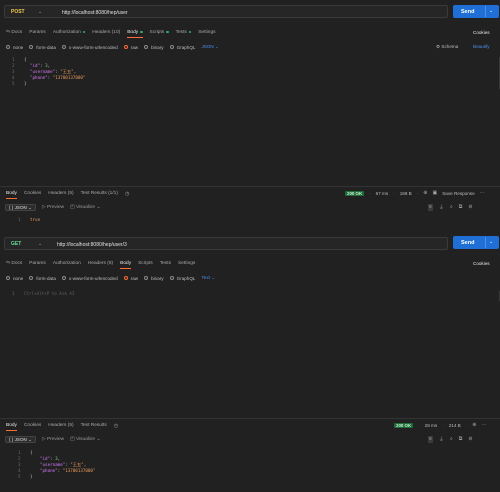 This screenshot has height=492, width=500. What do you see at coordinates (476, 242) in the screenshot?
I see `send-button-2: Send ⌄` at bounding box center [476, 242].